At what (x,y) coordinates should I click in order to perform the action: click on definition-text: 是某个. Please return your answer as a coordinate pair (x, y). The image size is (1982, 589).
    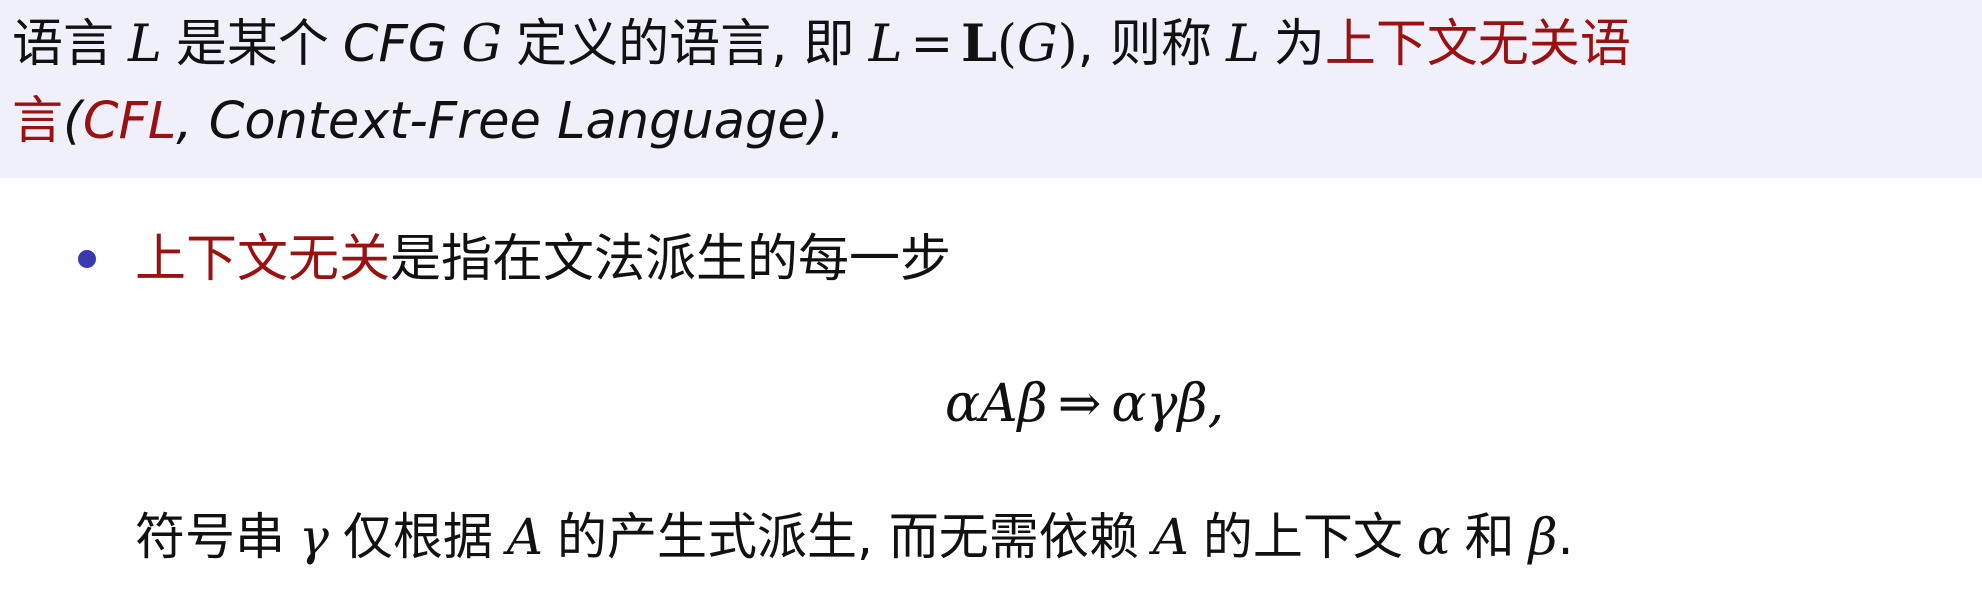
    Looking at the image, I should click on (252, 44).